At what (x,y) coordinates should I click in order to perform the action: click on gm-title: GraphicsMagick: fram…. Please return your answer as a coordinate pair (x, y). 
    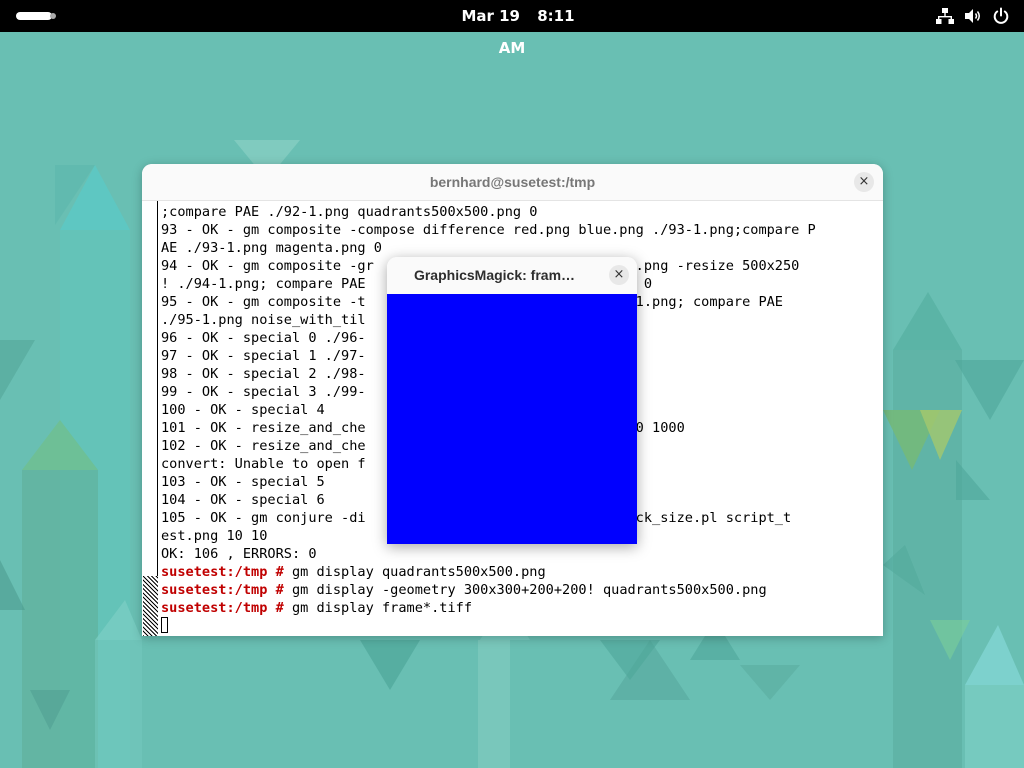
    Looking at the image, I should click on (494, 275).